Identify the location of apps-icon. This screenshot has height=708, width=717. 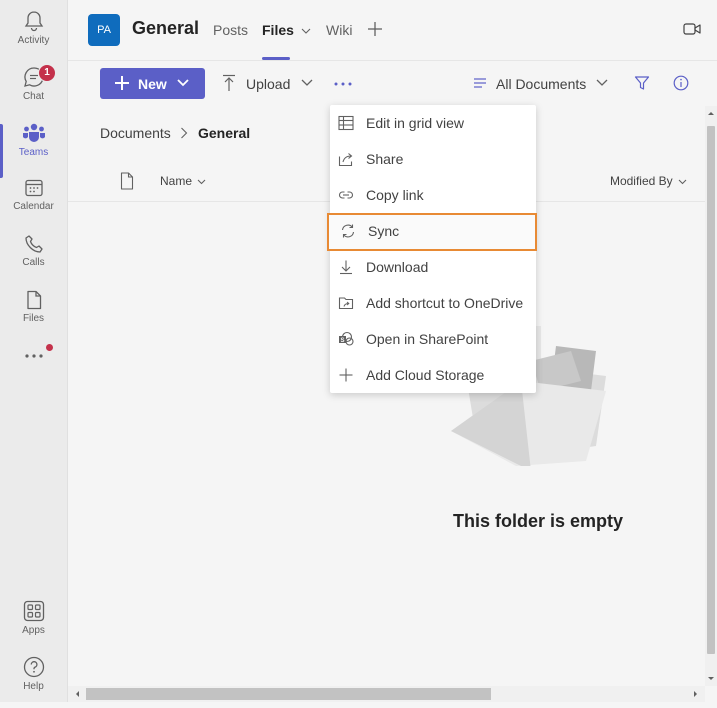
(33, 611).